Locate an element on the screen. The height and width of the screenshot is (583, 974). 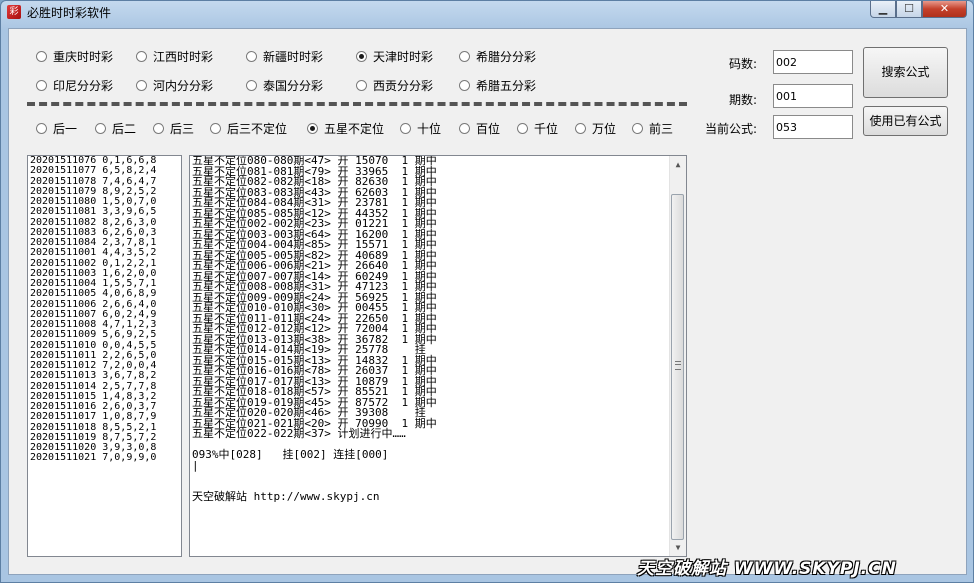
position-option-radio-label: 五星不定位 is located at coordinates (354, 129).